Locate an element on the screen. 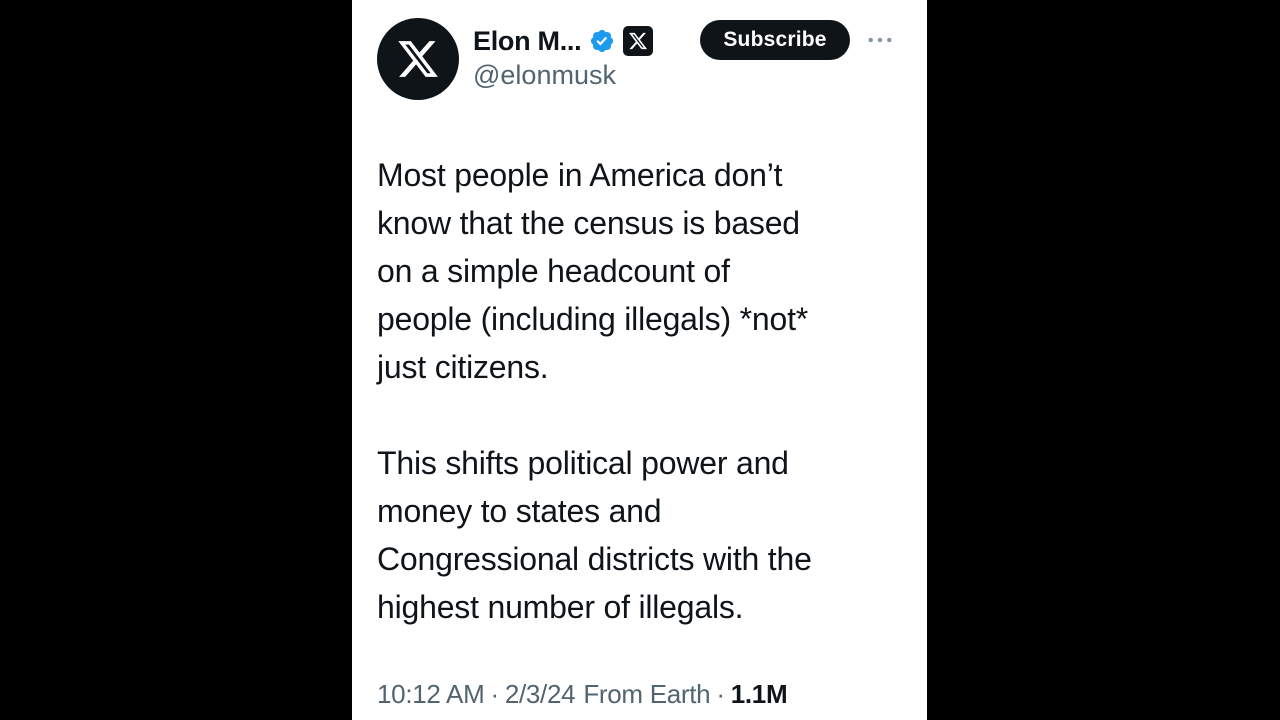 Image resolution: width=1280 pixels, height=720 pixels. tweet-date: 2/3/24 is located at coordinates (540, 694).